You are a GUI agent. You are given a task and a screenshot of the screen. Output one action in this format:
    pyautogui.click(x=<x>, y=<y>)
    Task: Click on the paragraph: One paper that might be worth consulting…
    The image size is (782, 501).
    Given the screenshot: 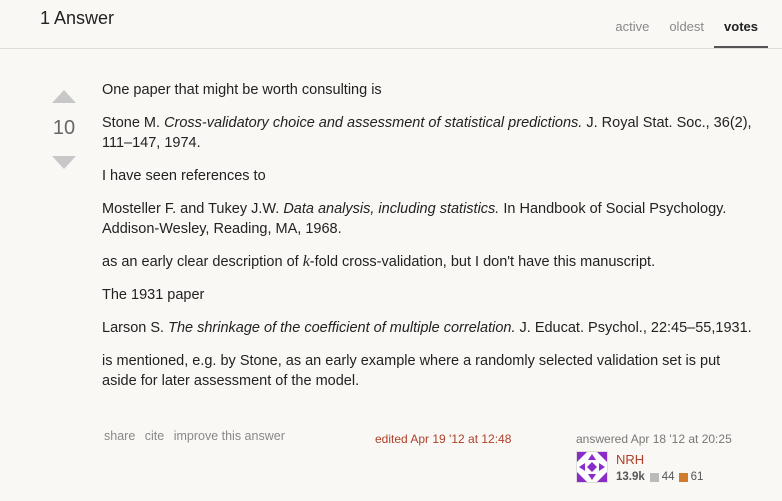 What is the action you would take?
    pyautogui.click(x=242, y=90)
    